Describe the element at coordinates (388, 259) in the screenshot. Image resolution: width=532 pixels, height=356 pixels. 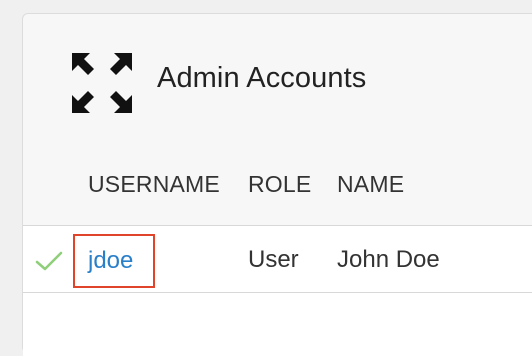
I see `name-cell: John Doe` at that location.